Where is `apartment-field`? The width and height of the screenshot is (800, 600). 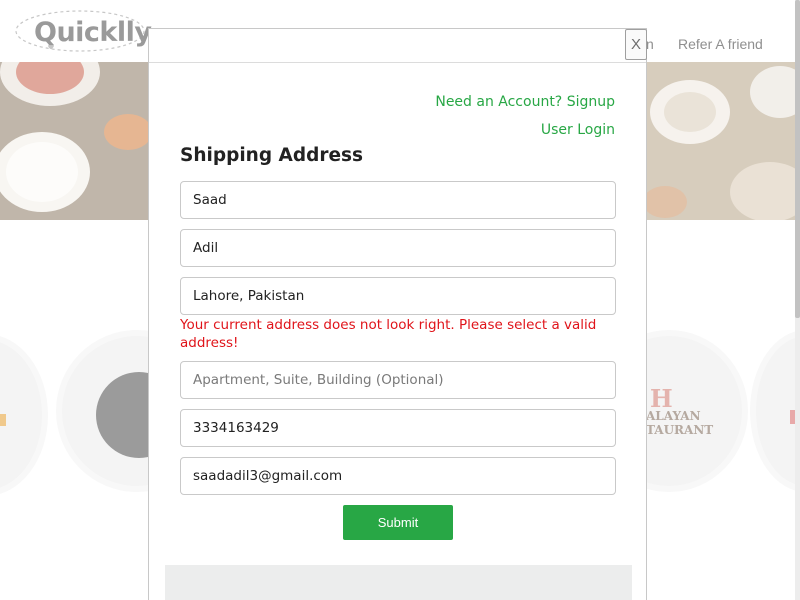 apartment-field is located at coordinates (398, 380).